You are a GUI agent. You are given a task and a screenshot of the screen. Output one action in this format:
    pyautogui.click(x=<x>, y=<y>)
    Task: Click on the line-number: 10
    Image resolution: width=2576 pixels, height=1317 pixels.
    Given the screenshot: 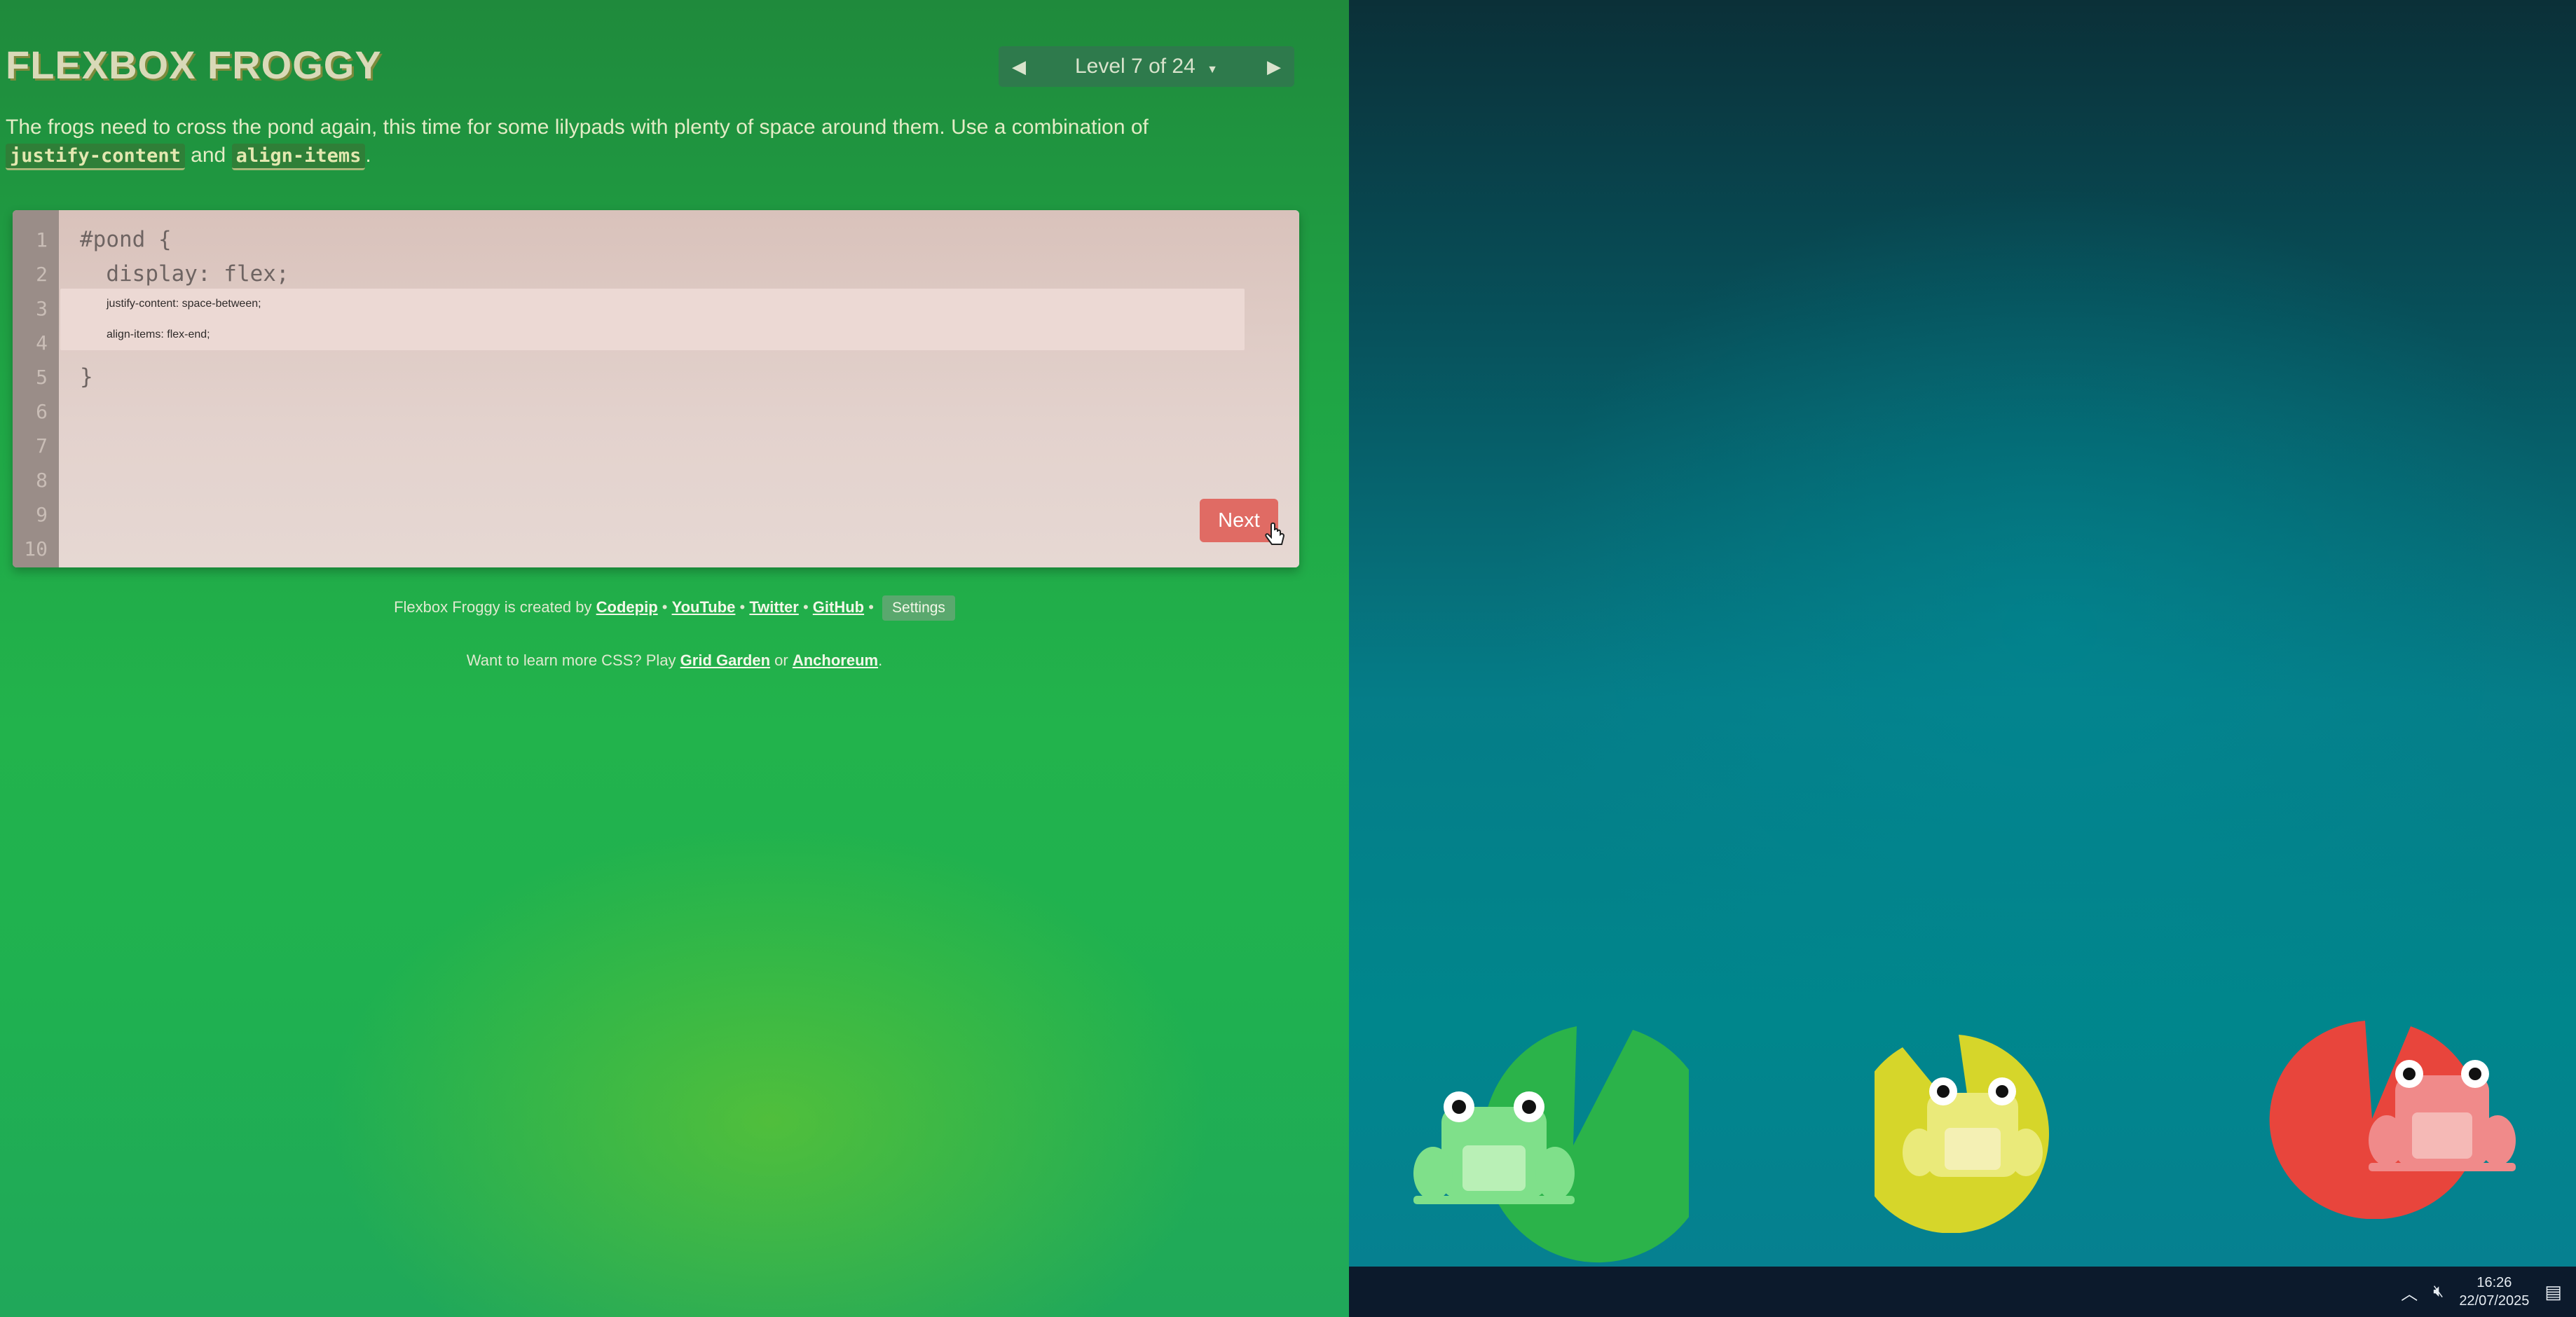 What is the action you would take?
    pyautogui.click(x=36, y=548)
    